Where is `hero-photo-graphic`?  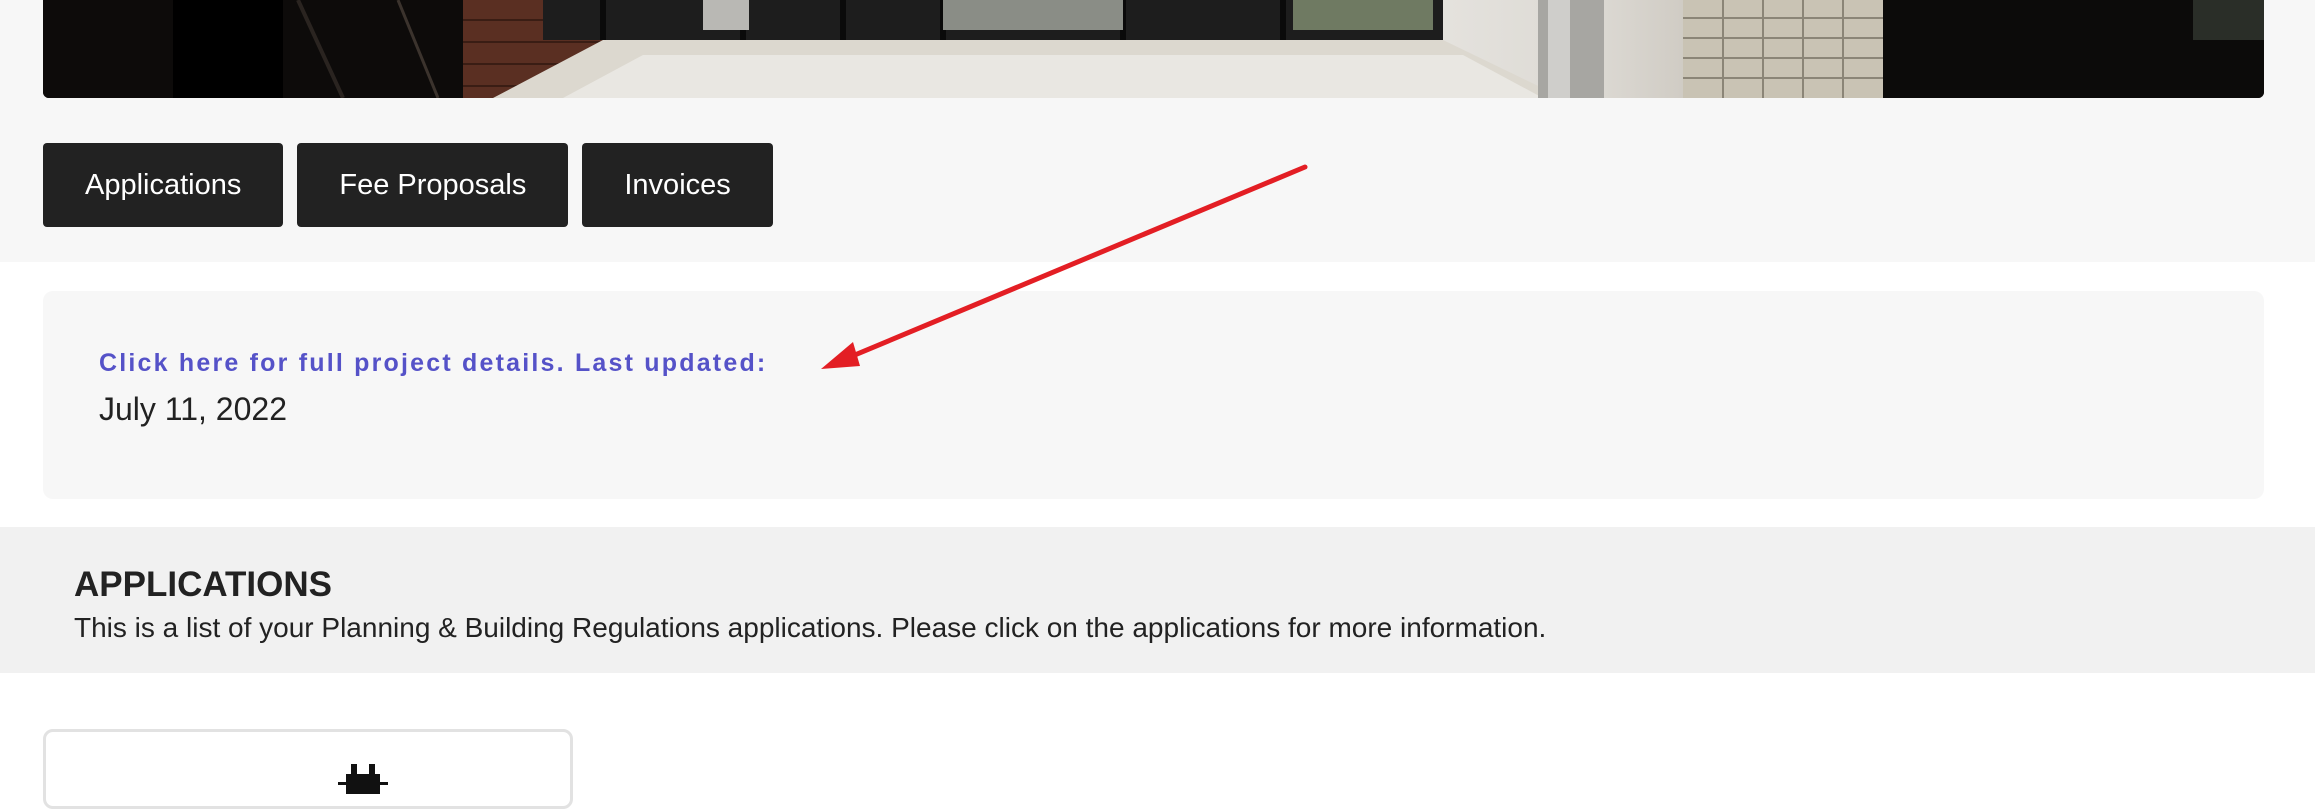 hero-photo-graphic is located at coordinates (1153, 49).